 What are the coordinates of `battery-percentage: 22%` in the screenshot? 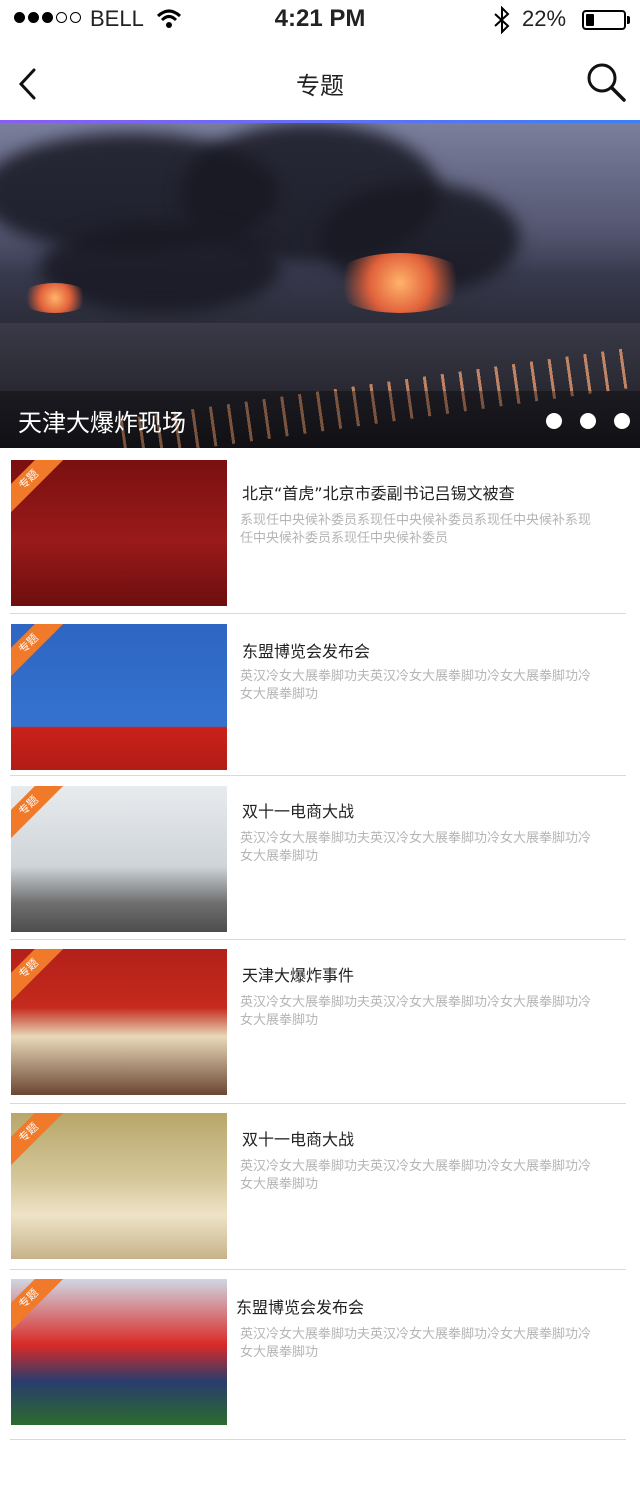 It's located at (544, 18).